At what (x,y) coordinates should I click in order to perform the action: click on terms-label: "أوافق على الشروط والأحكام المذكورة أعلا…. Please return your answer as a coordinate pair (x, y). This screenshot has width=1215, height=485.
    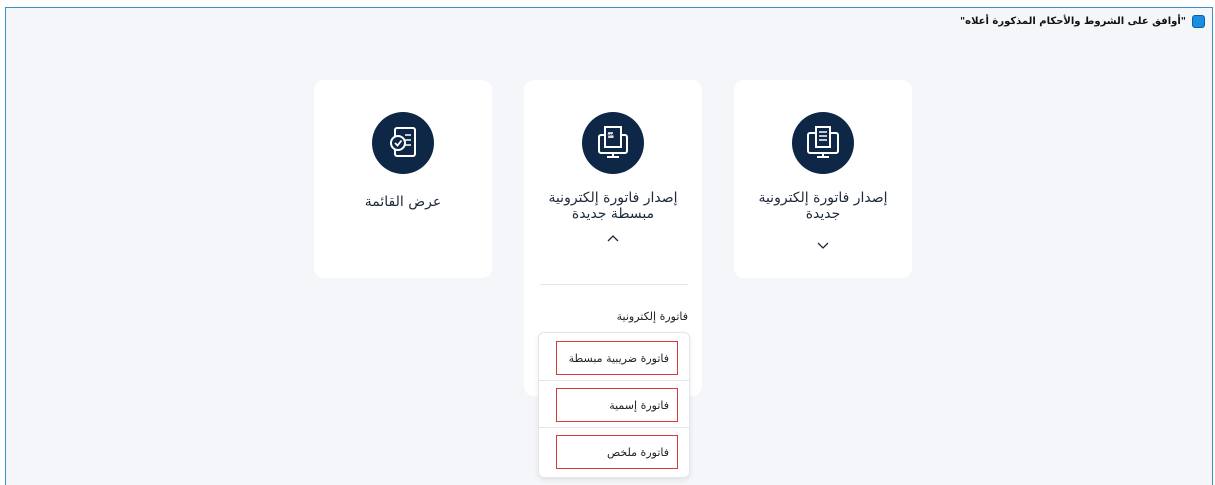
    Looking at the image, I should click on (1072, 21).